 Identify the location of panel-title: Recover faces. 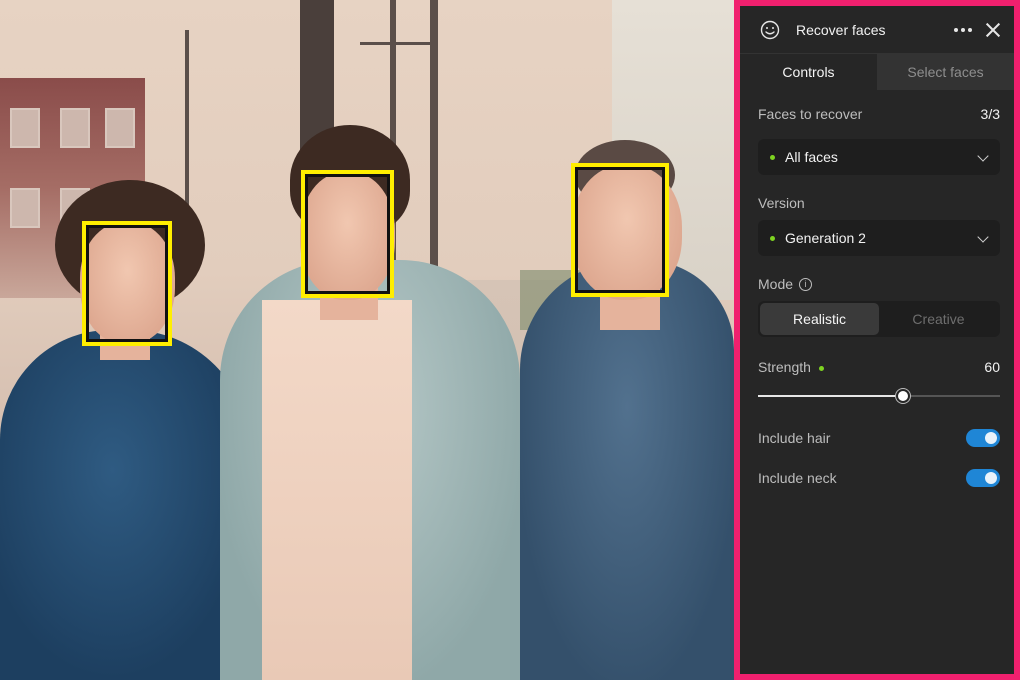
(841, 29).